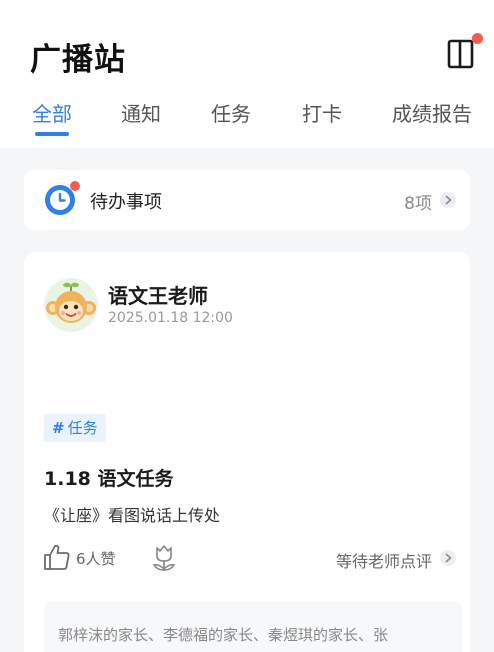 This screenshot has height=652, width=494. I want to click on notification-dot, so click(477, 38).